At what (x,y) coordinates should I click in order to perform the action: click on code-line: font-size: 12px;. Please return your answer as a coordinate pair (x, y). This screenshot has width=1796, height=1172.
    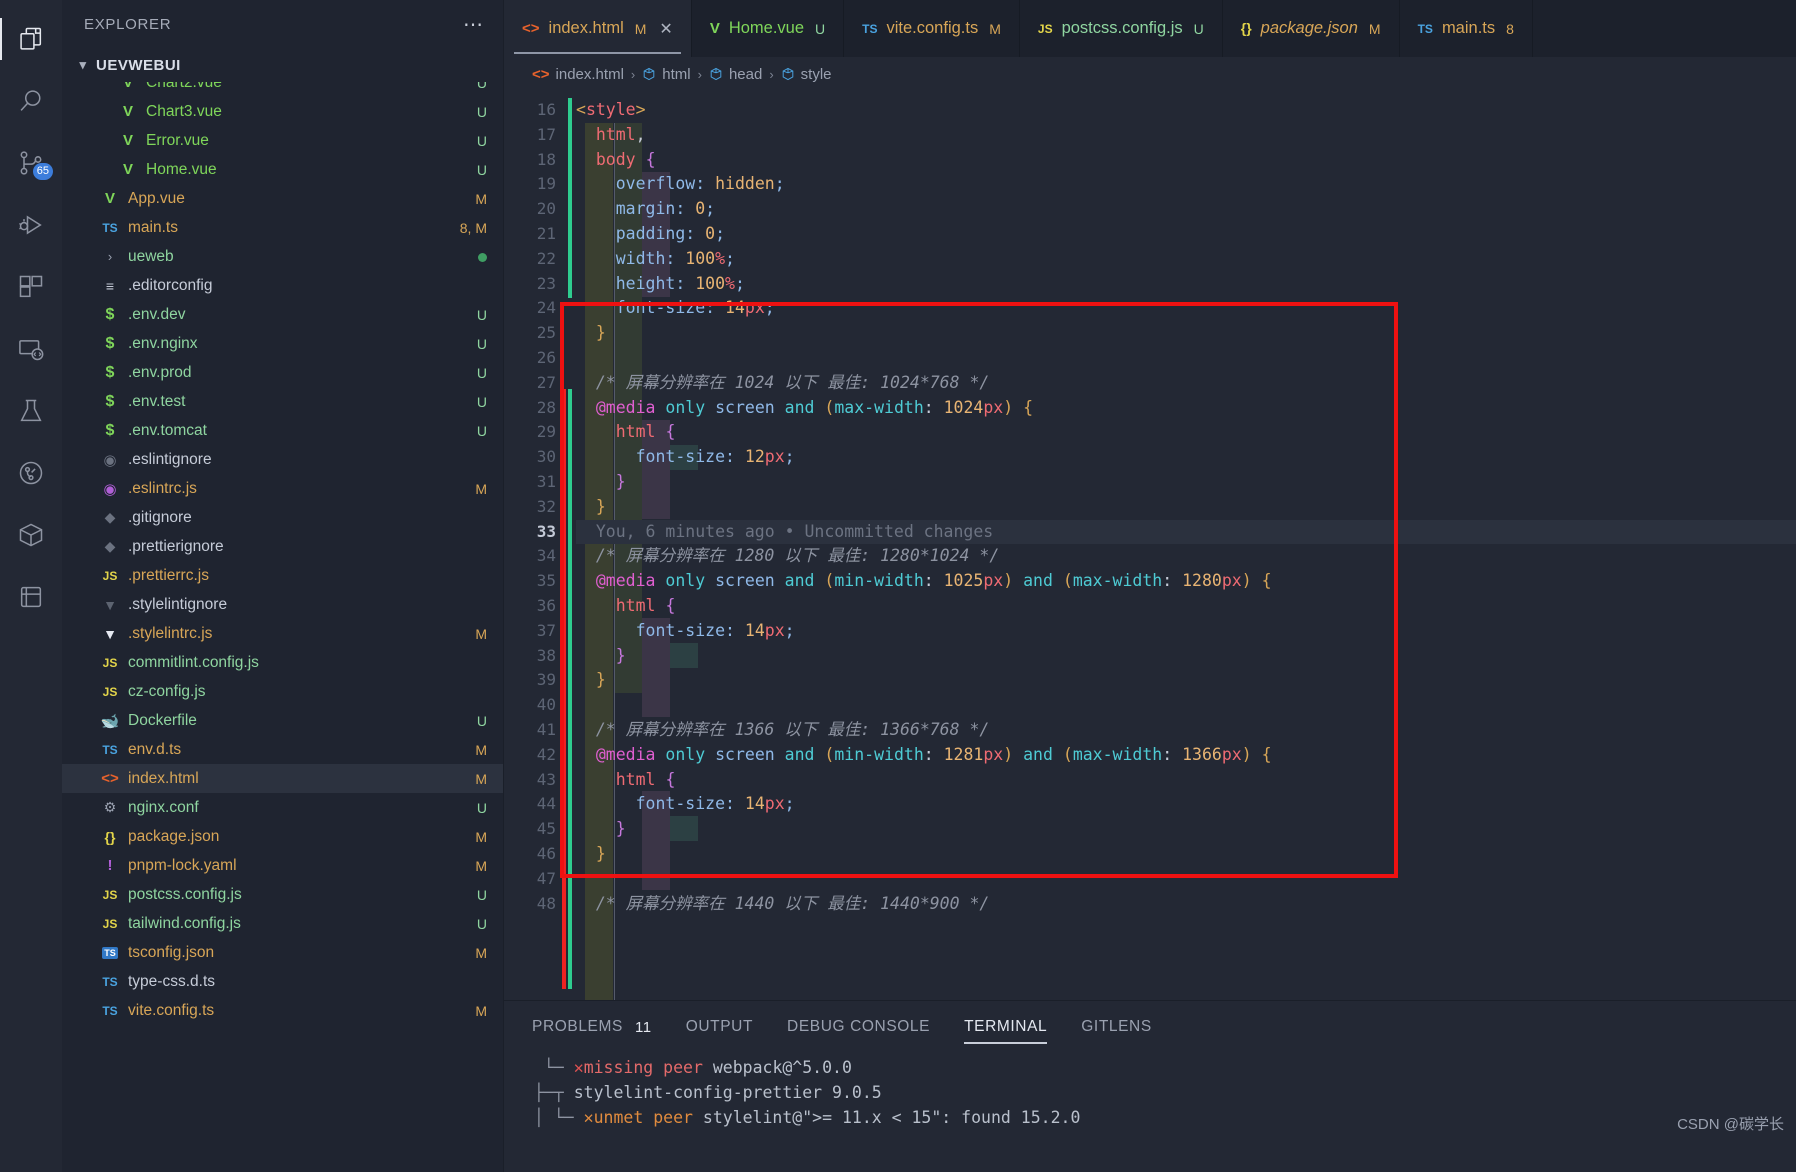
    Looking at the image, I should click on (1186, 457).